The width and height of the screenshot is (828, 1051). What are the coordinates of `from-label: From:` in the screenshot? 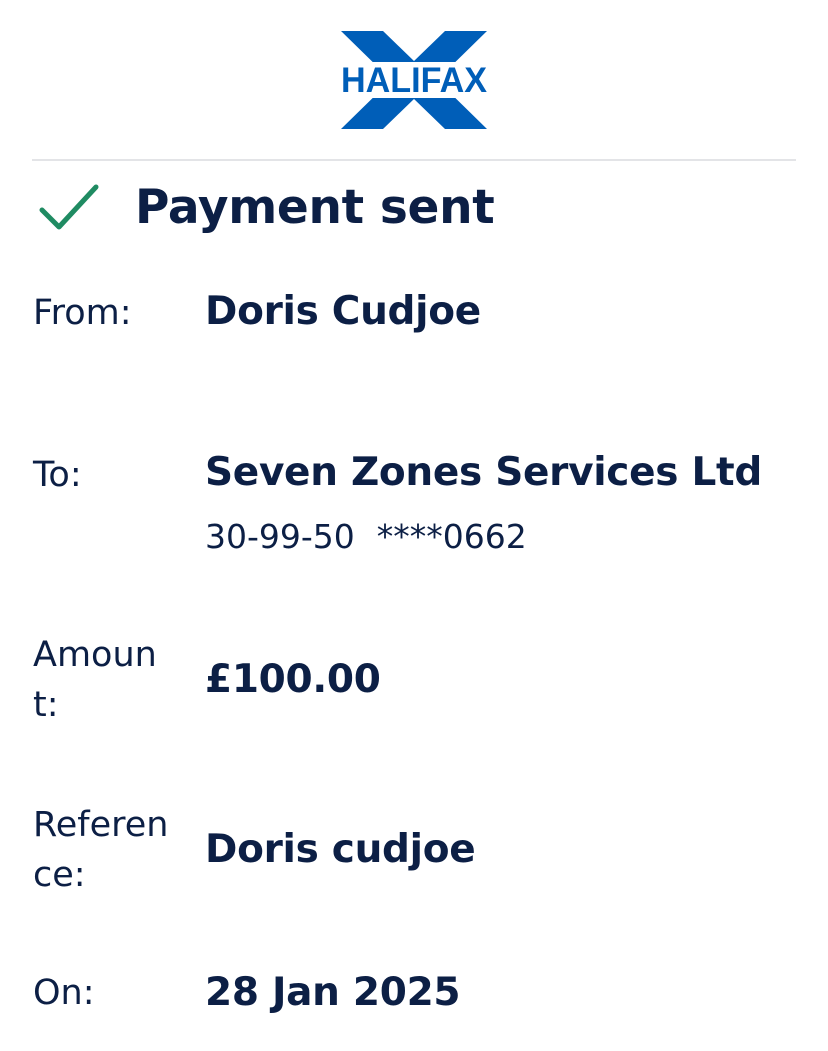 It's located at (82, 313).